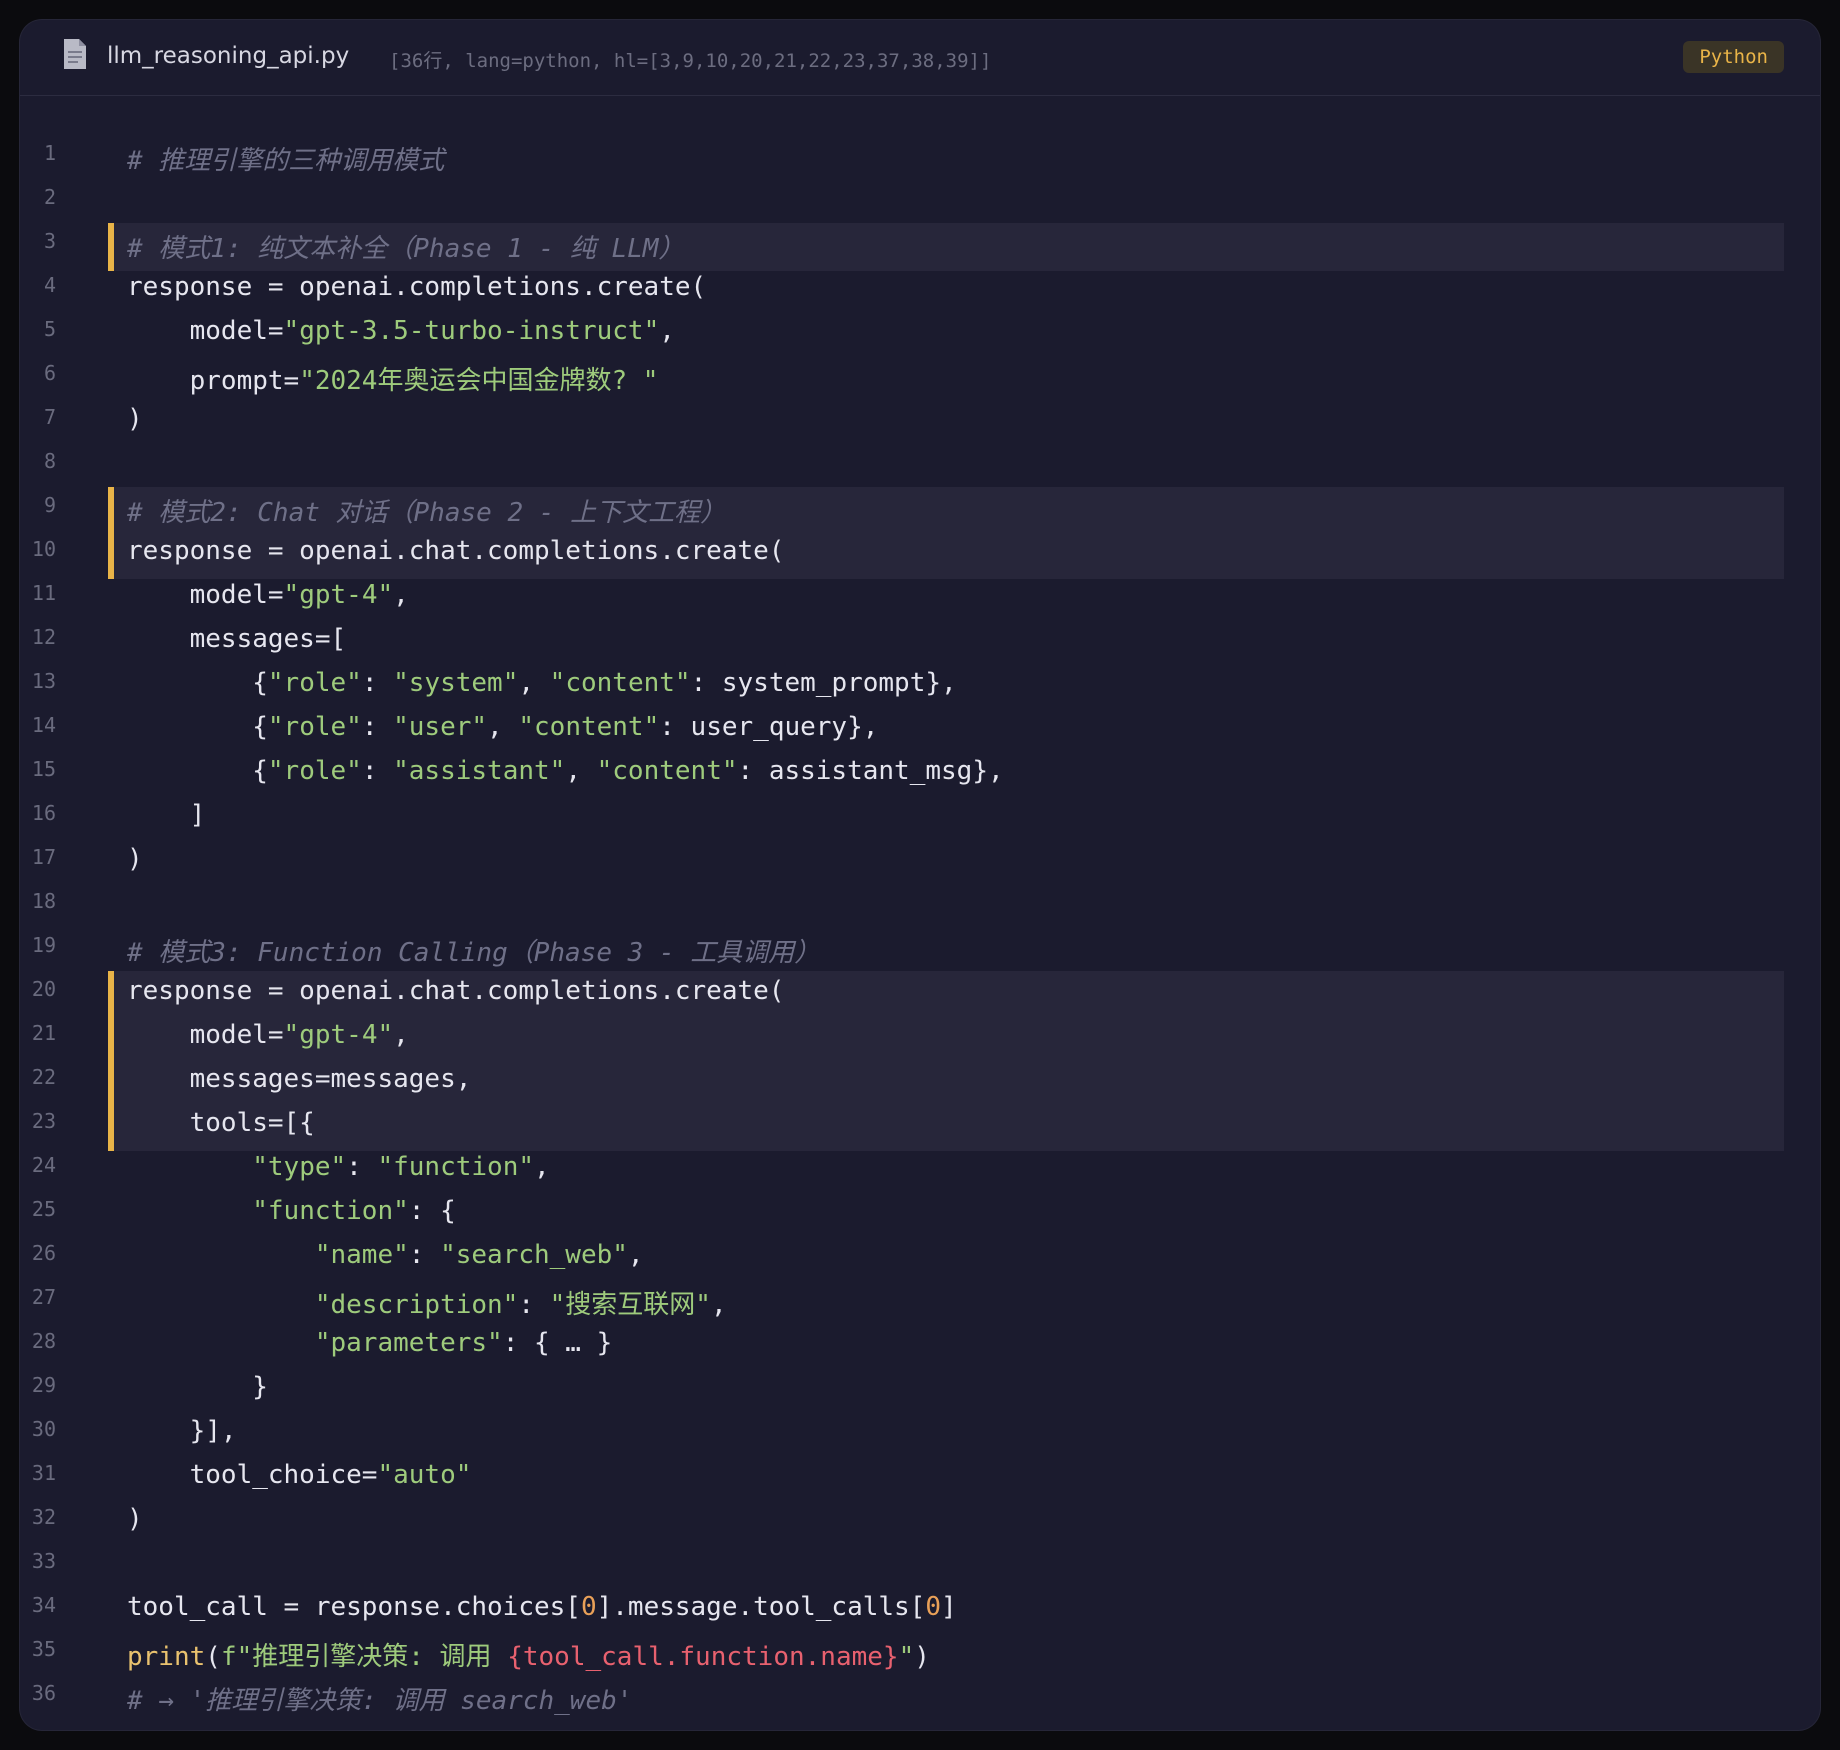 The height and width of the screenshot is (1750, 1840). I want to click on code-text: model="gpt-4",, so click(268, 595).